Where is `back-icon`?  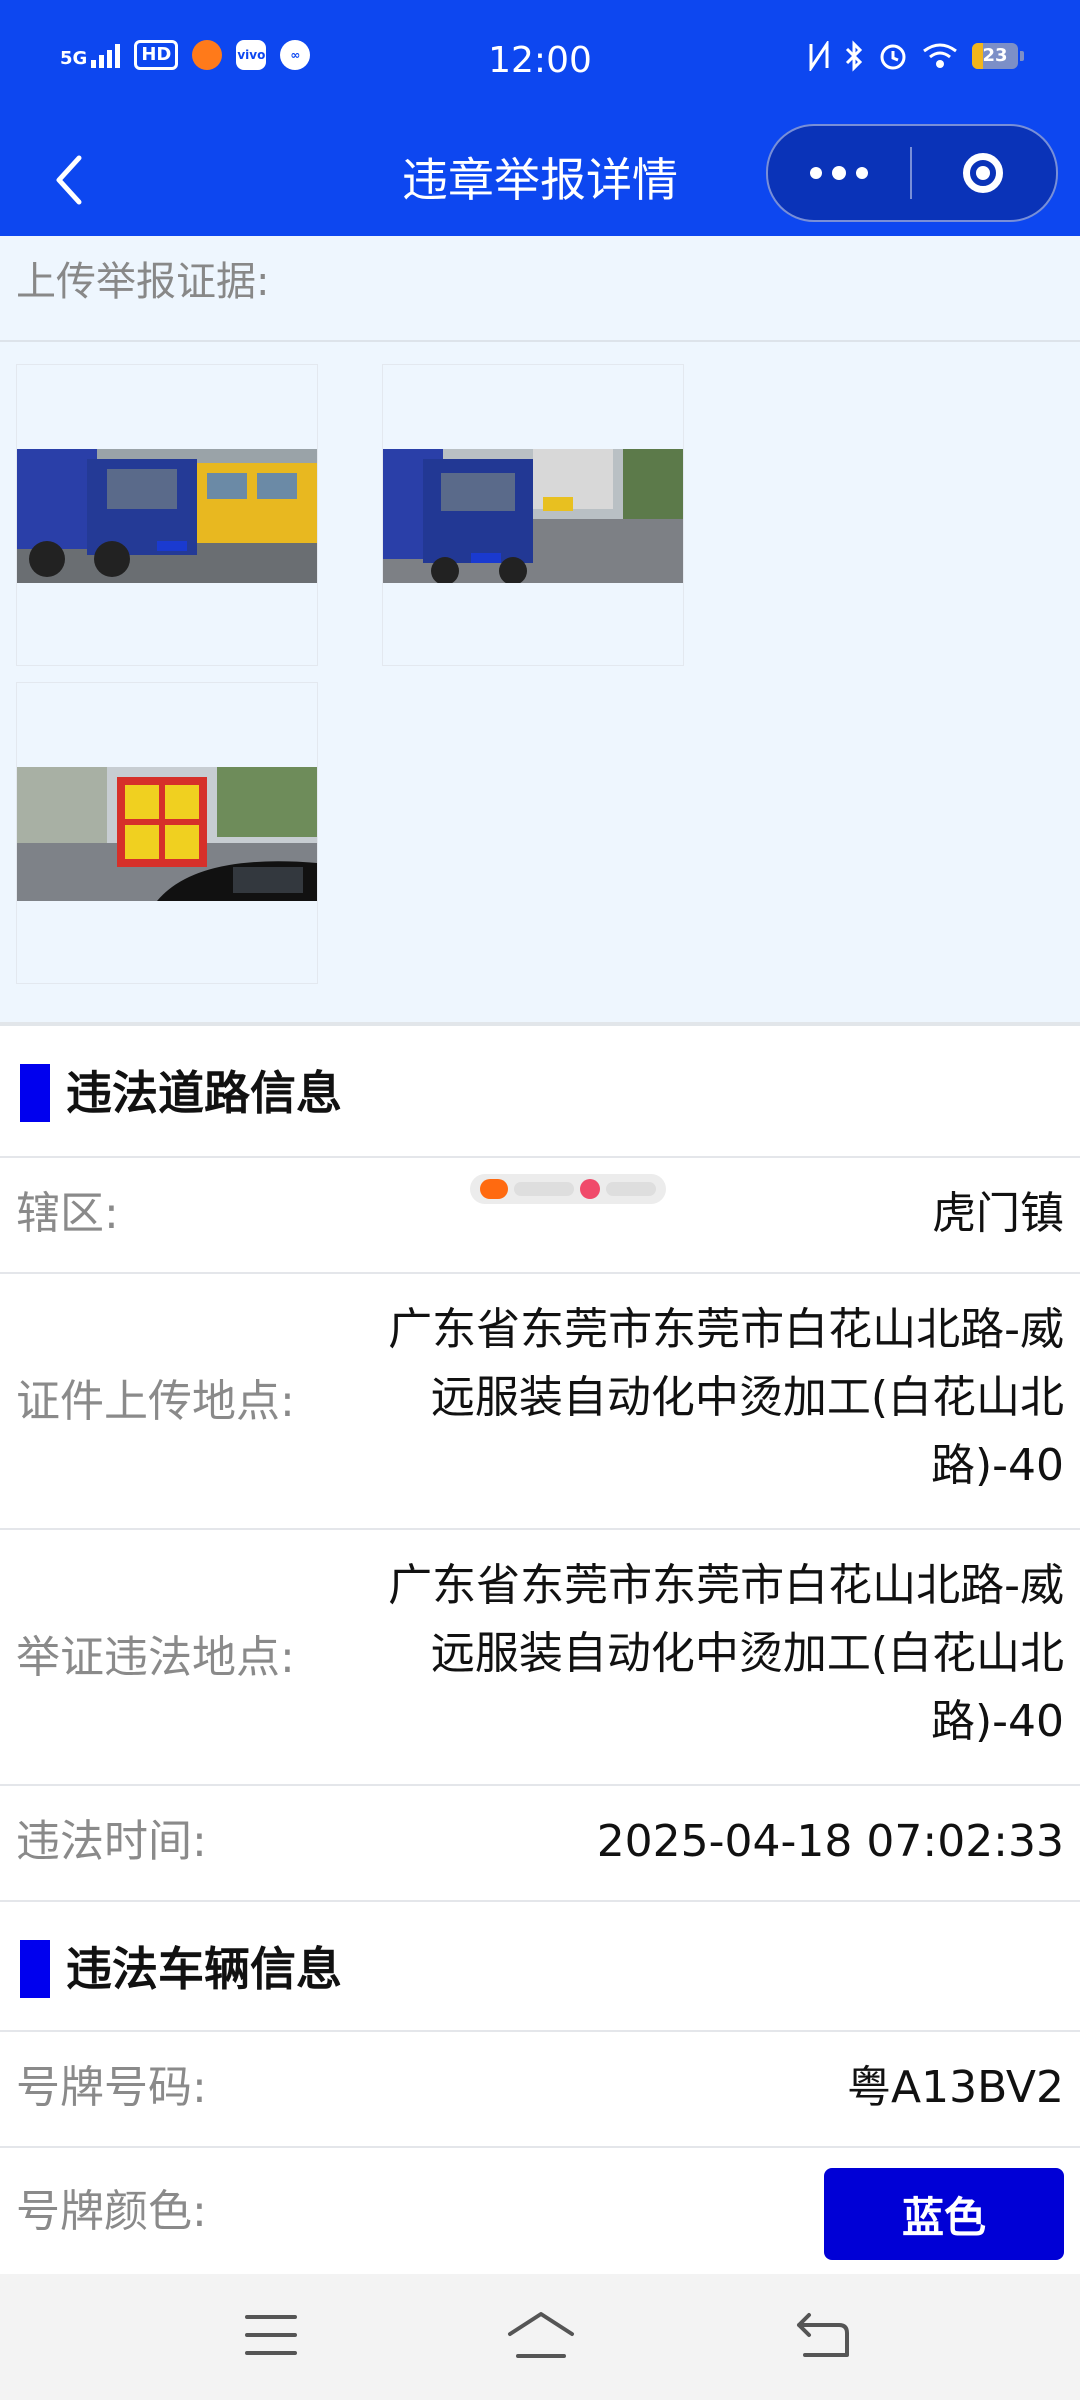 back-icon is located at coordinates (823, 2335).